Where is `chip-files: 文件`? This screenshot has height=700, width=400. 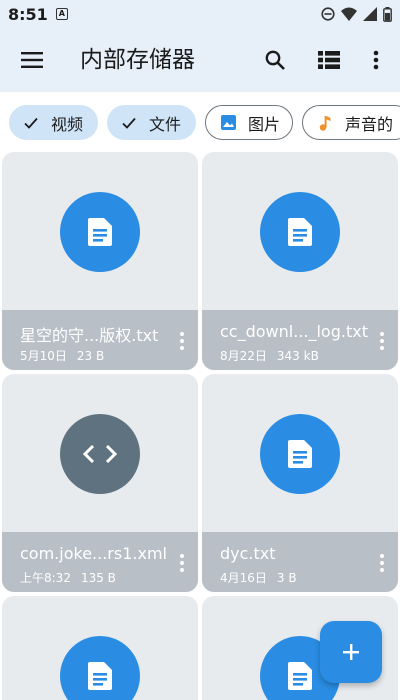
chip-files: 文件 is located at coordinates (151, 122).